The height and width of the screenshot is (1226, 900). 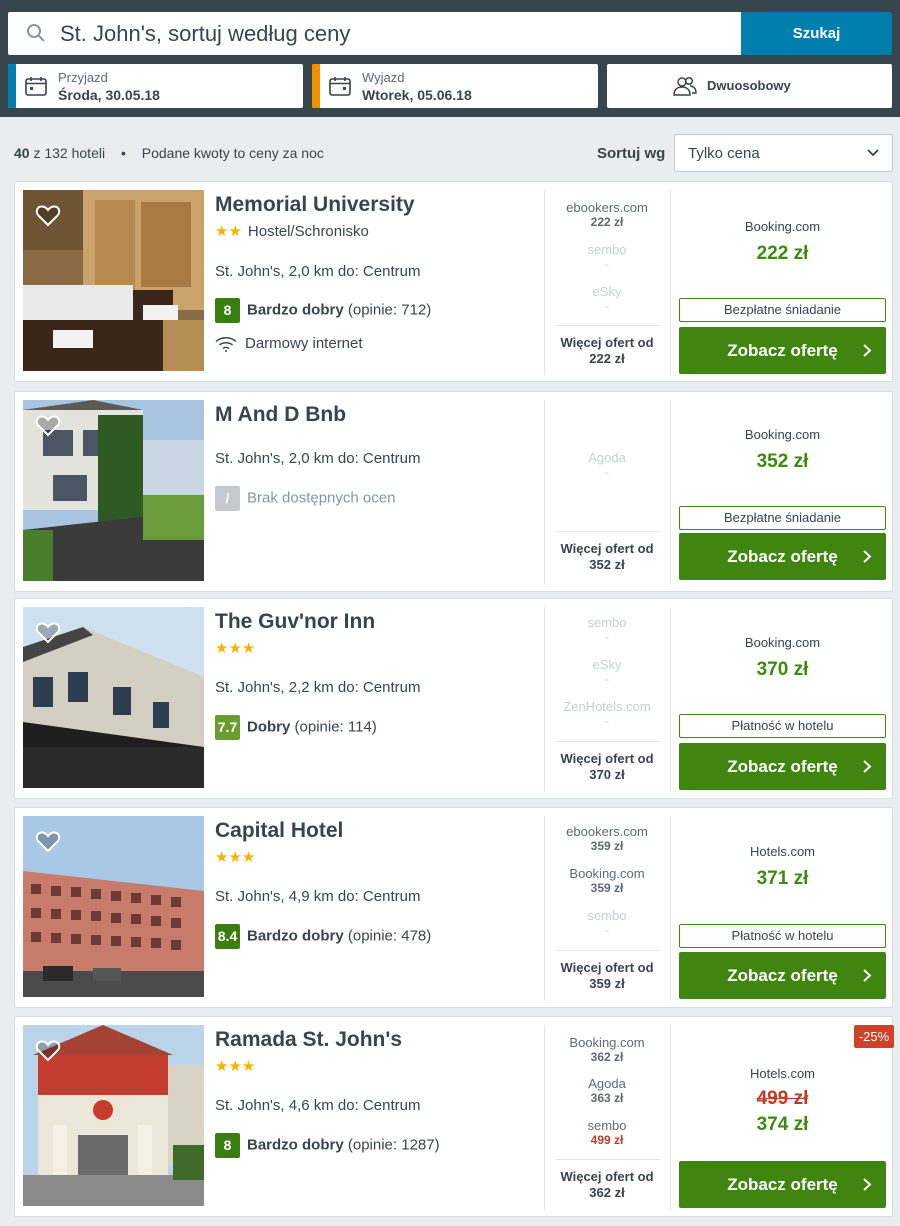 I want to click on hotel-rating: 7.7 Dobry (opinie: 114), so click(x=296, y=727).